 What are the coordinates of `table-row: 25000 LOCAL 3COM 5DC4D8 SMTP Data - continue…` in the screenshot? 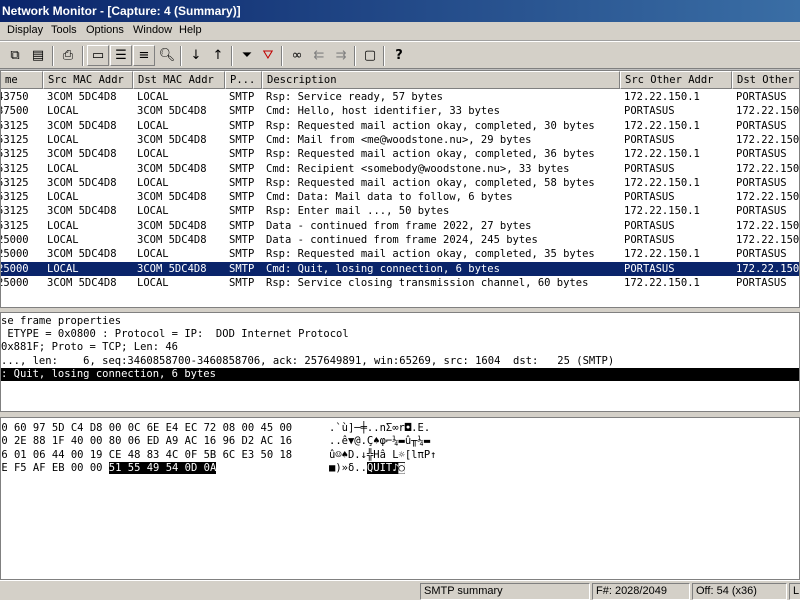 It's located at (400, 240).